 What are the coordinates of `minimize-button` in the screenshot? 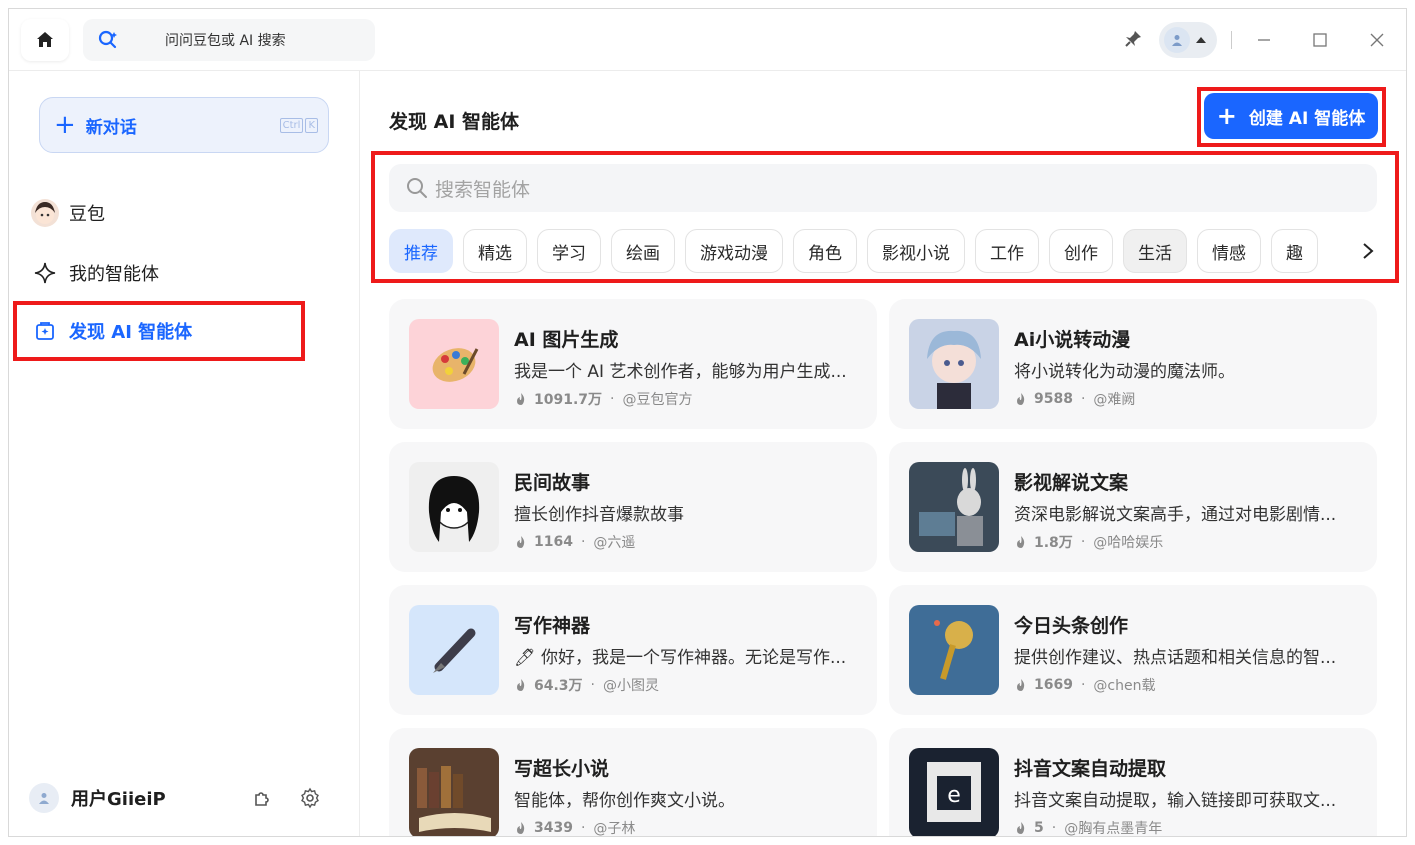 It's located at (1264, 40).